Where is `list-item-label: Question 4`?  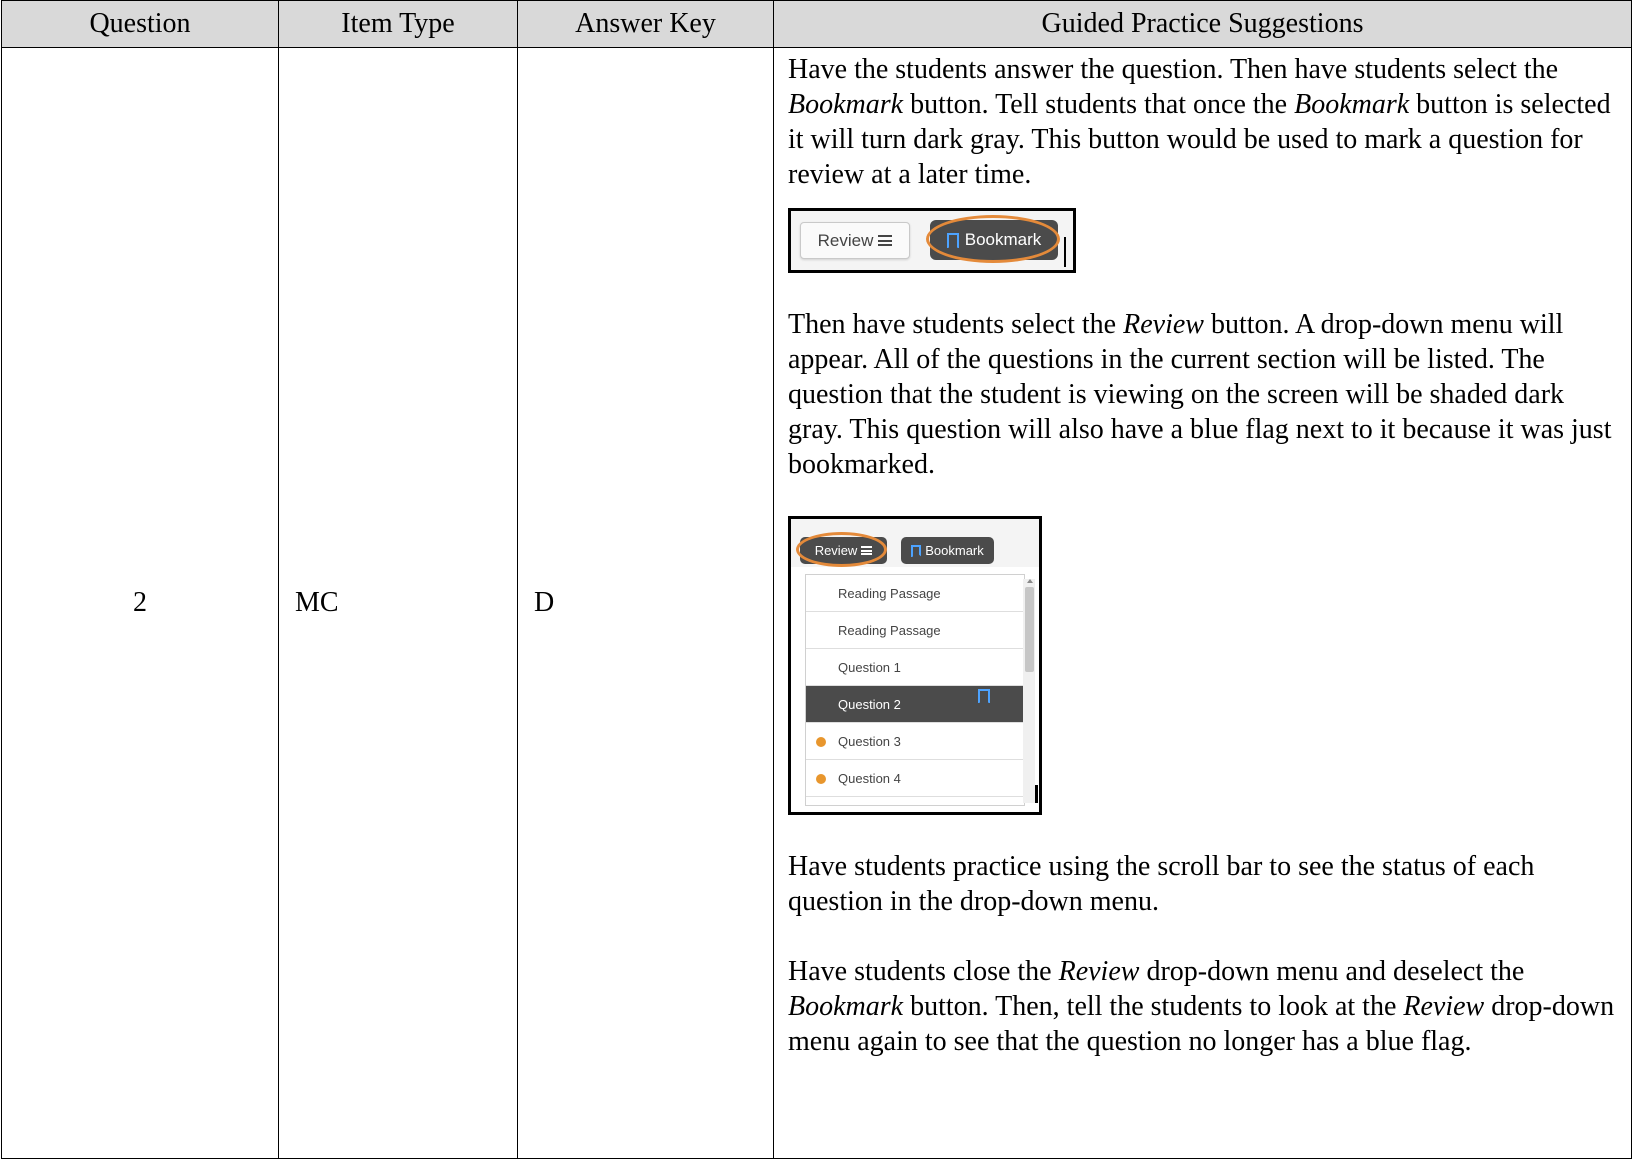 list-item-label: Question 4 is located at coordinates (869, 778).